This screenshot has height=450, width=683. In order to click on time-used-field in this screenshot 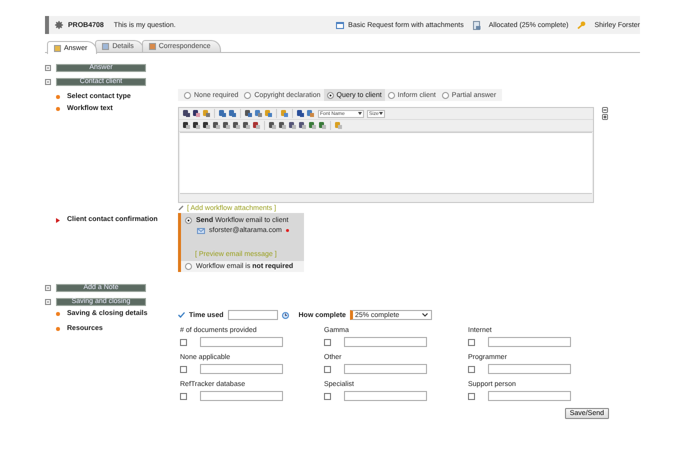, I will do `click(253, 315)`.